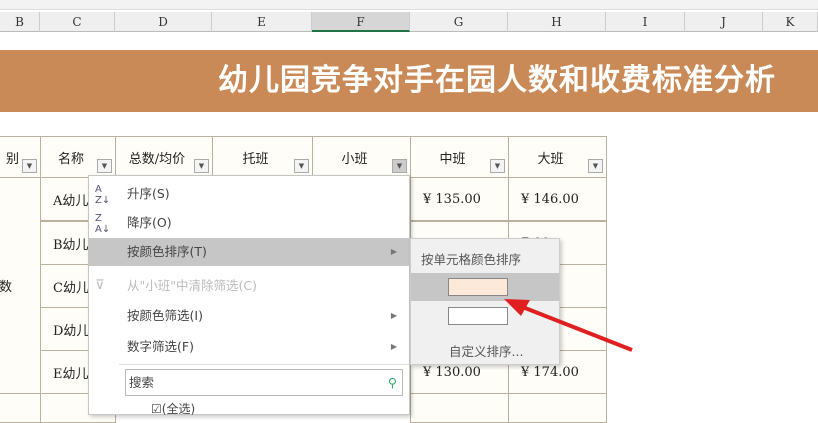 This screenshot has height=423, width=818. Describe the element at coordinates (576, 328) in the screenshot. I see `arrow-shaft` at that location.